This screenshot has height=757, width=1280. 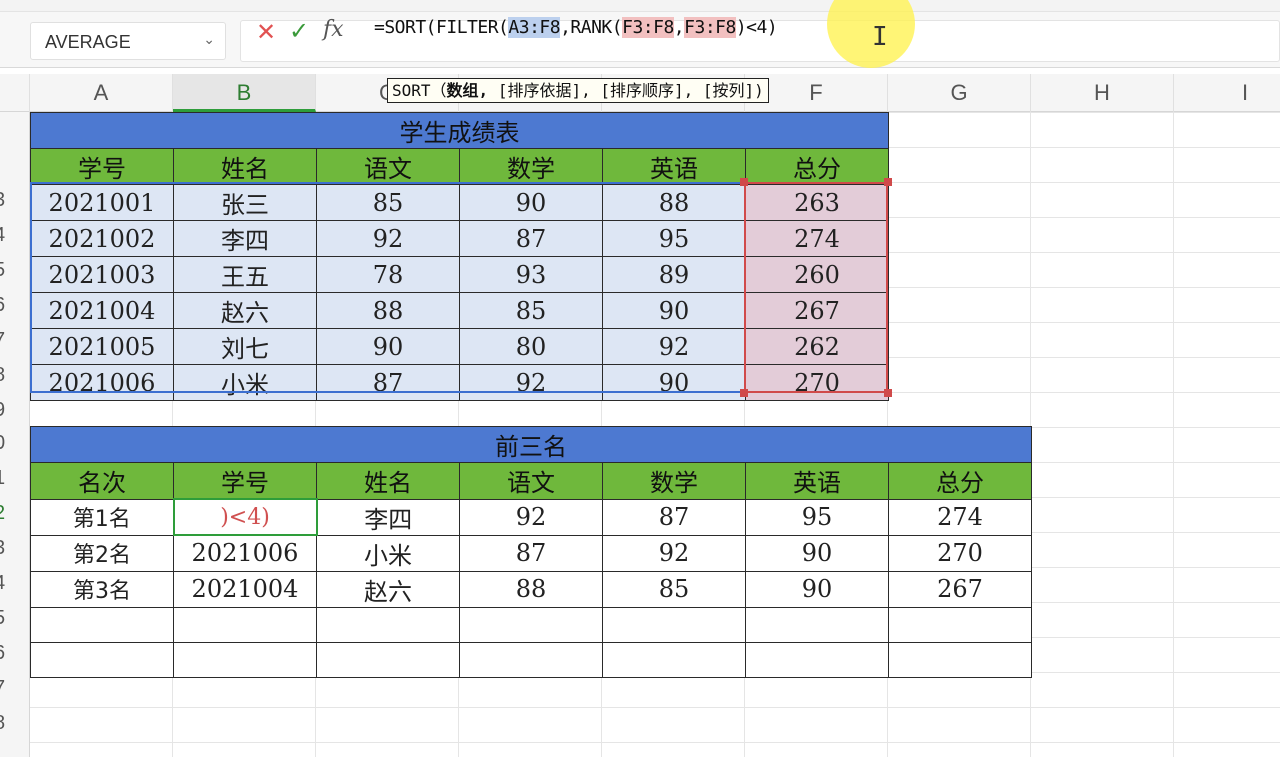 I want to click on cell: 张三, so click(x=245, y=202).